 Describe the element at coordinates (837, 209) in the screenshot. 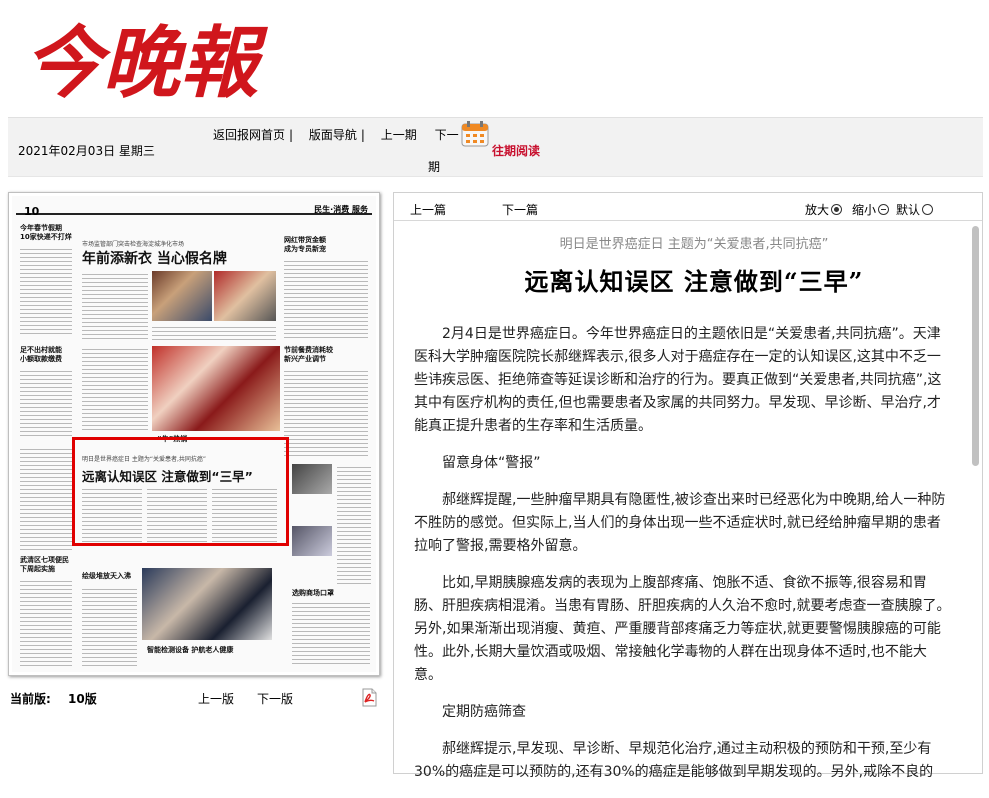

I see `zoom-in-radio-icon` at that location.